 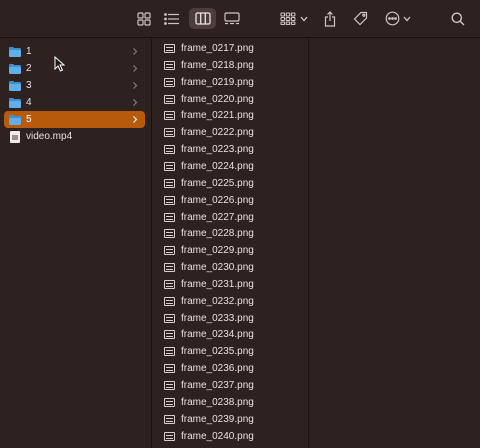 What do you see at coordinates (217, 82) in the screenshot?
I see `file-label: frame_0219.png` at bounding box center [217, 82].